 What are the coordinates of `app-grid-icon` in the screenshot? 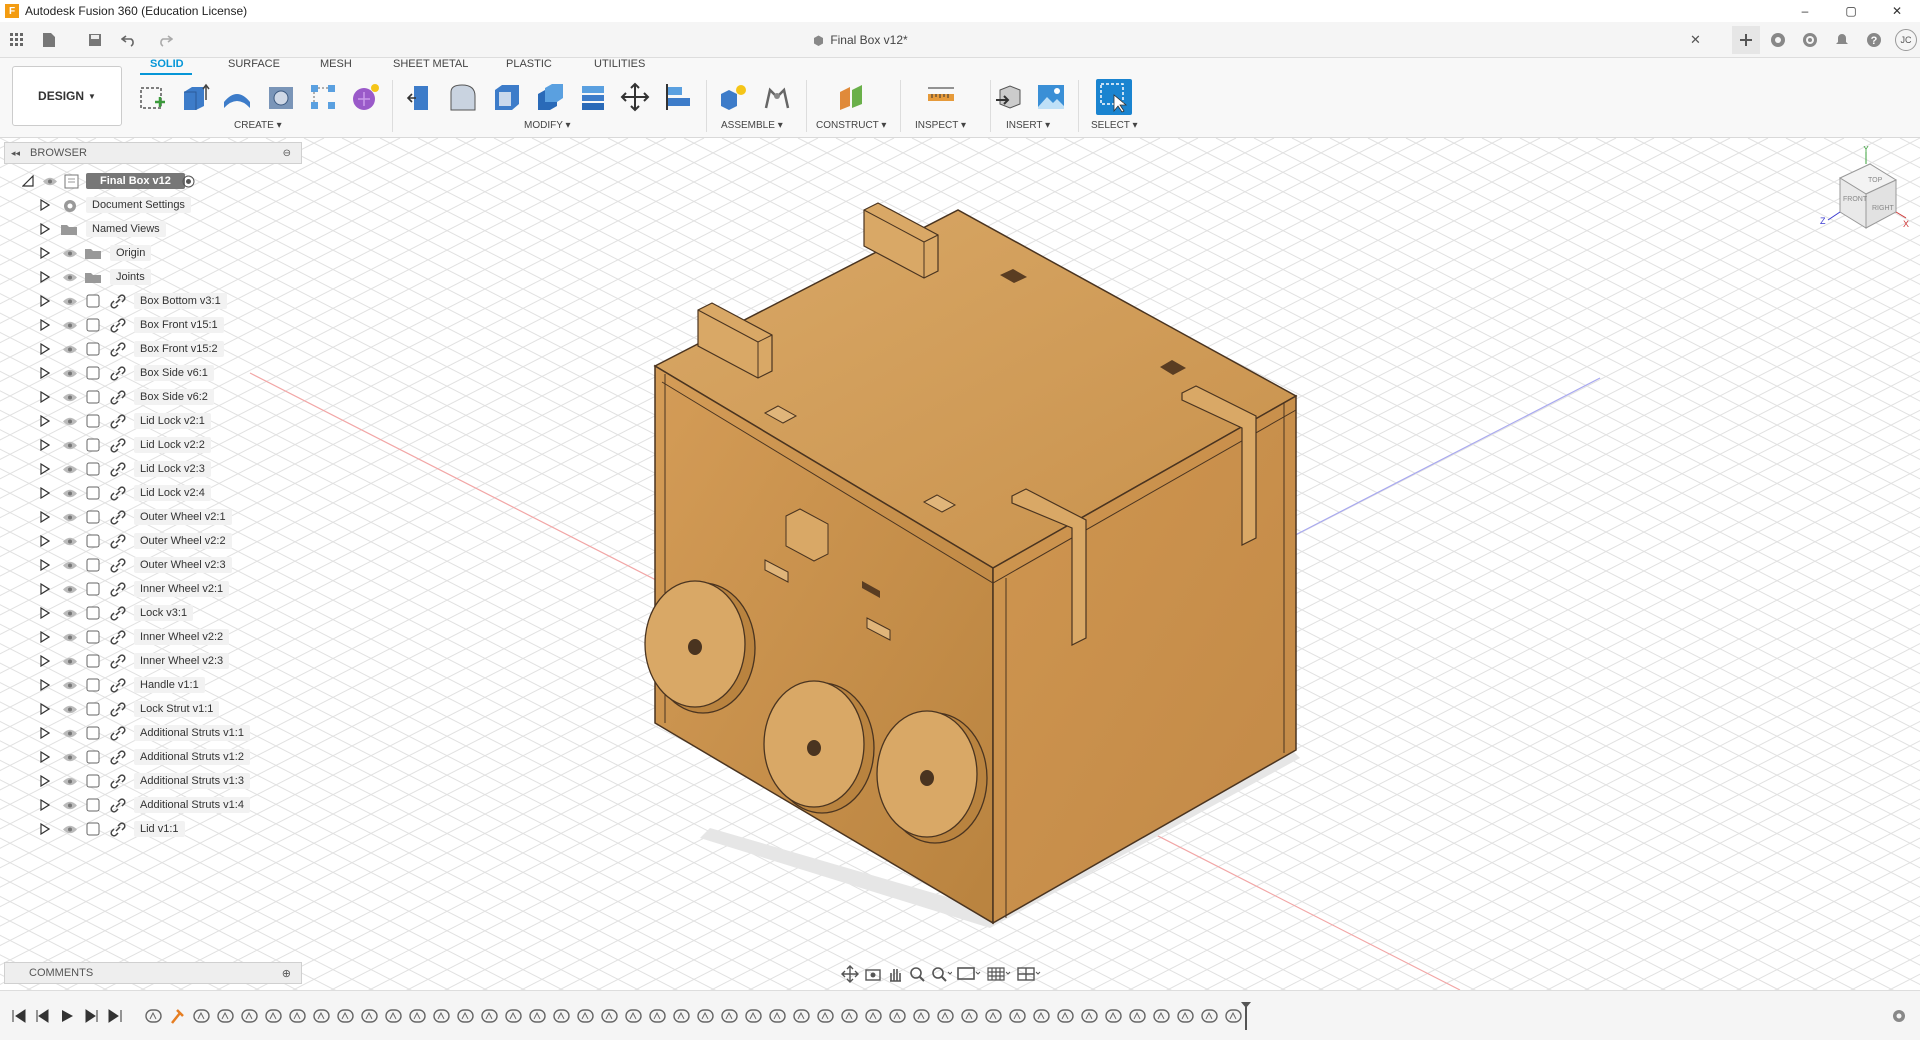 It's located at (17, 40).